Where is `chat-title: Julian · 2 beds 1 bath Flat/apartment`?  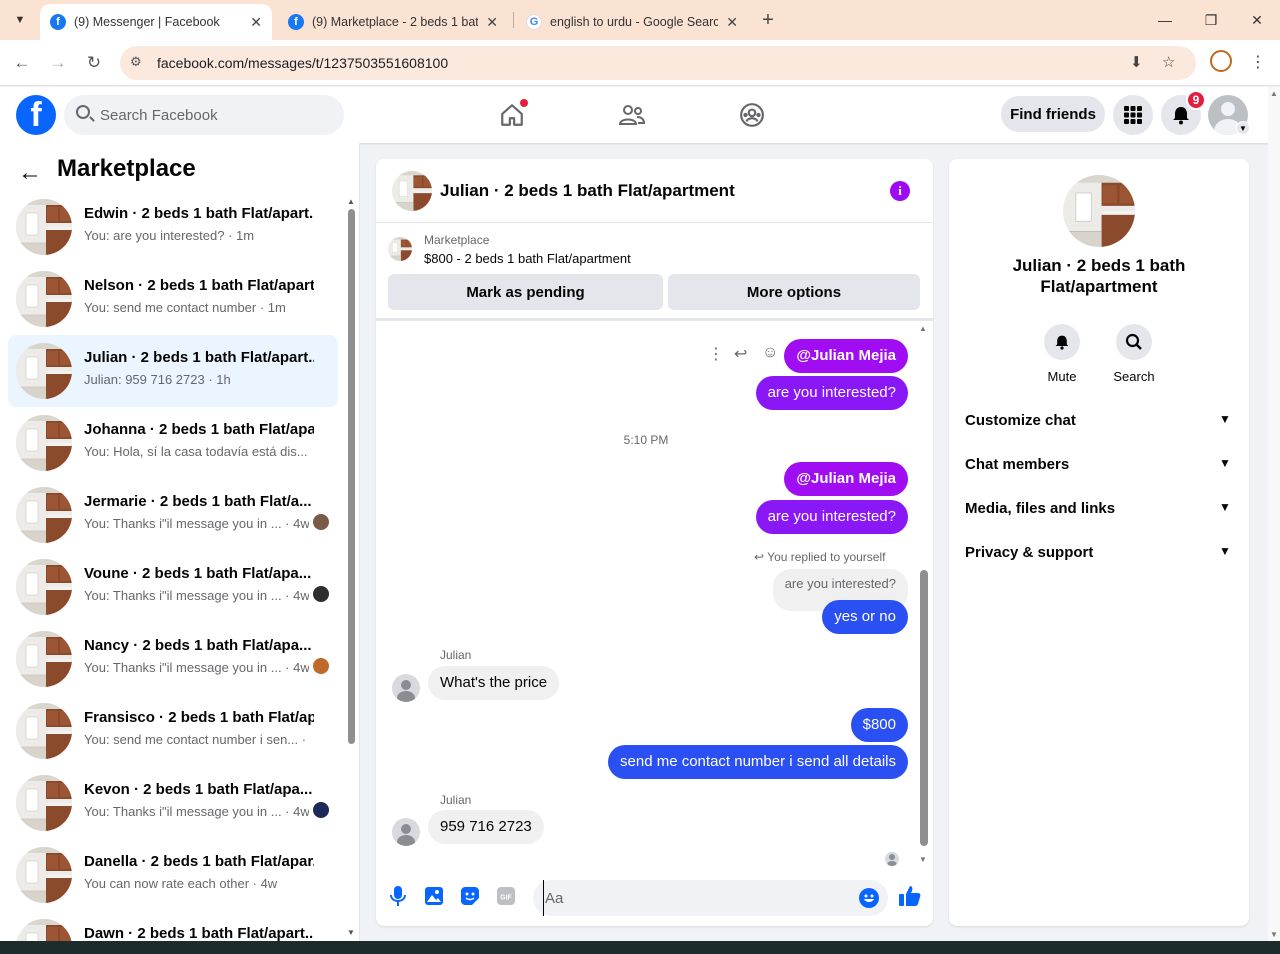 chat-title: Julian · 2 beds 1 bath Flat/apartment is located at coordinates (587, 191).